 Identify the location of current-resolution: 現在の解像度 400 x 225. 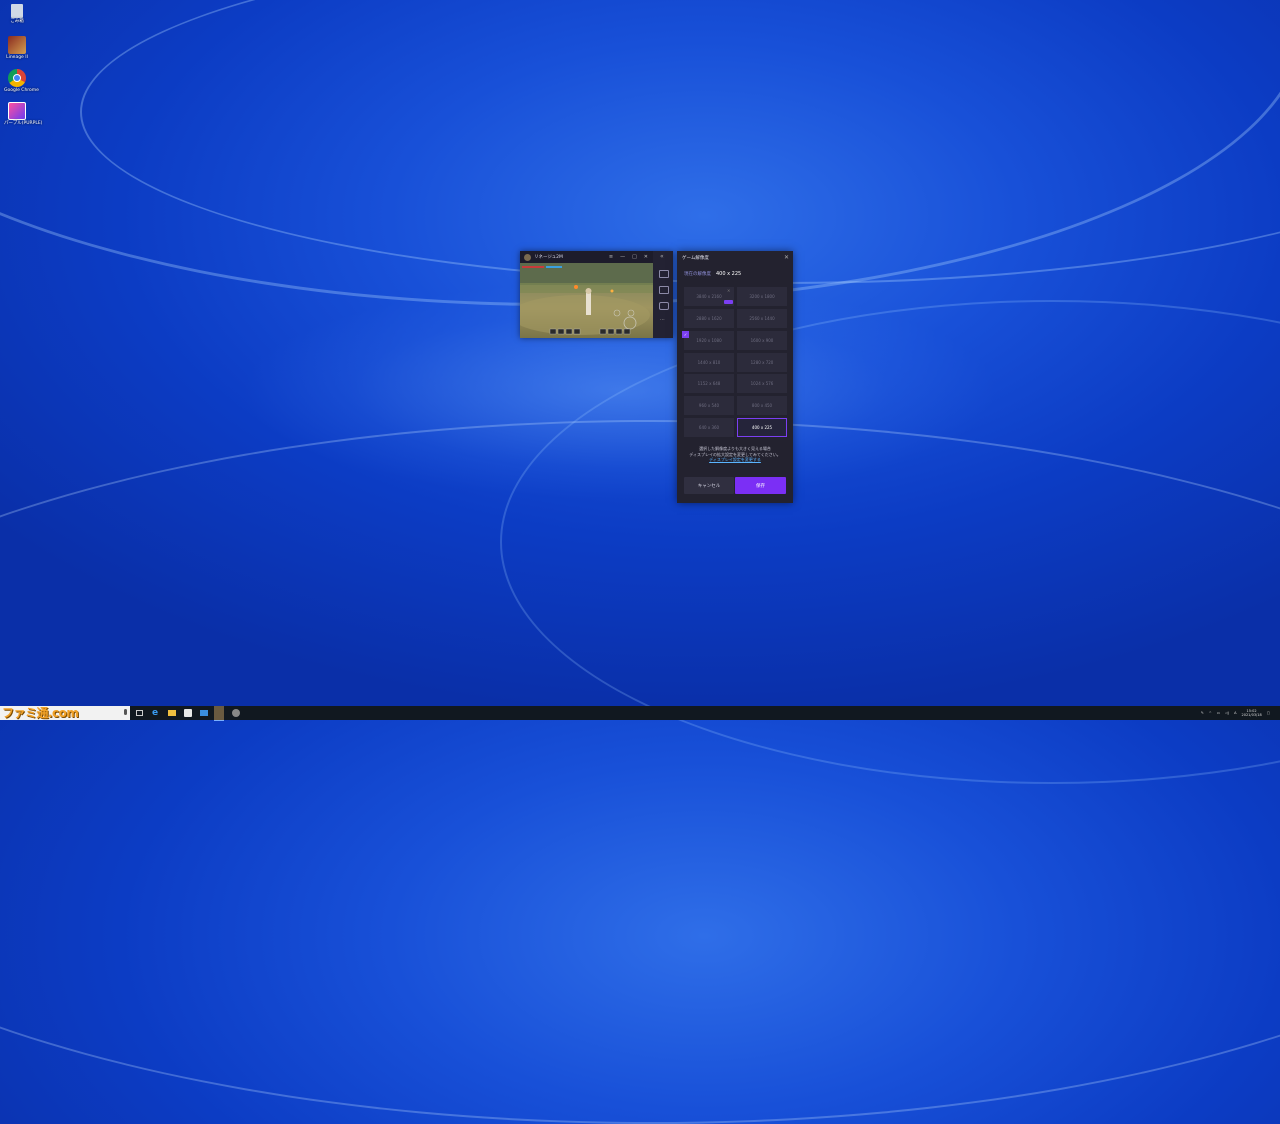
(712, 274).